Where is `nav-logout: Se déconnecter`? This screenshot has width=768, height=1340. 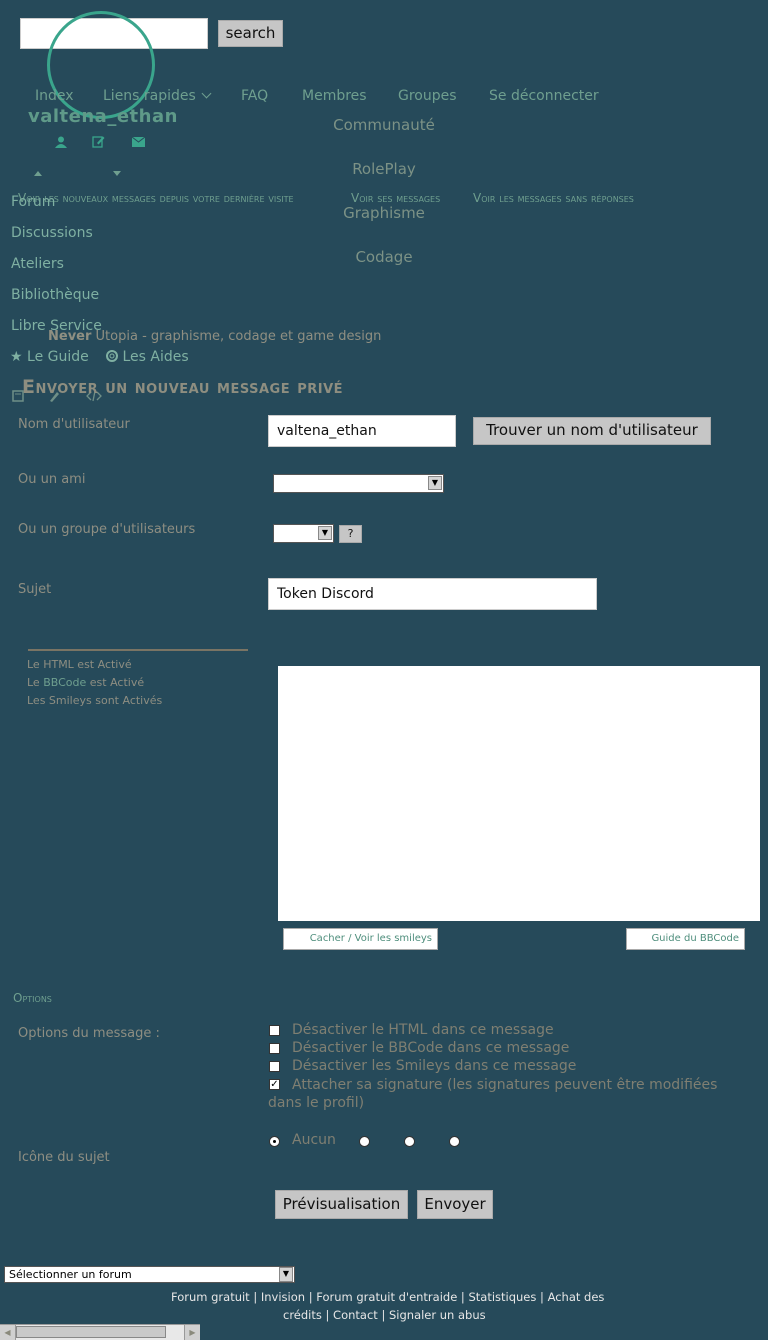 nav-logout: Se déconnecter is located at coordinates (544, 96).